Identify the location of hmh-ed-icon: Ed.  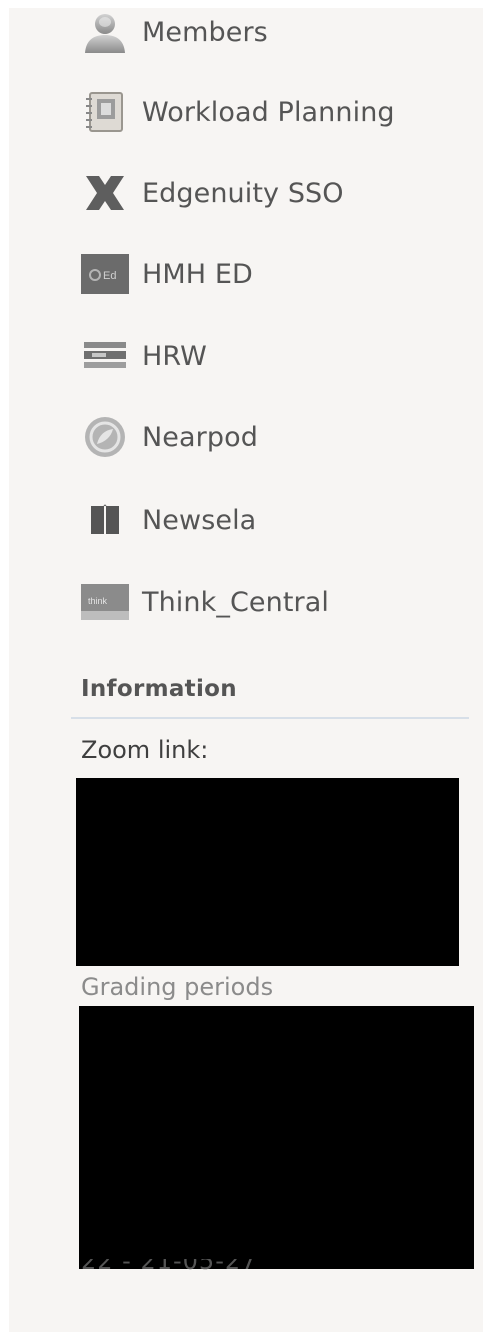
(105, 274).